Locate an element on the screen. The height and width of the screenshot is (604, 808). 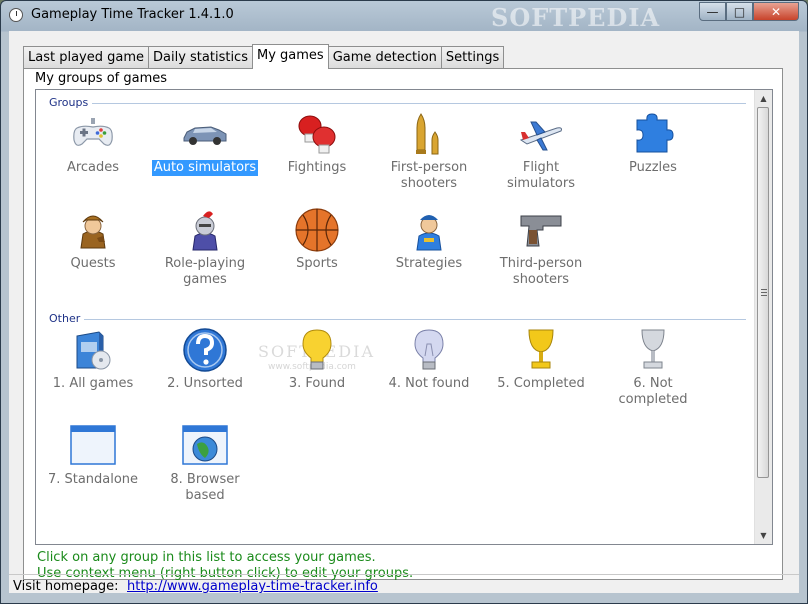
group-label: Role-playing games is located at coordinates (205, 271).